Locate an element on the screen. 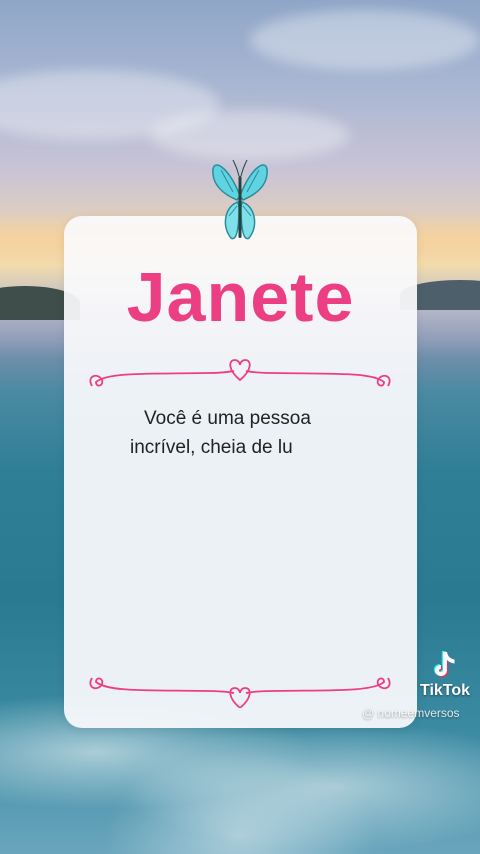 The height and width of the screenshot is (854, 480). tiktok-brand: TikTok is located at coordinates (445, 690).